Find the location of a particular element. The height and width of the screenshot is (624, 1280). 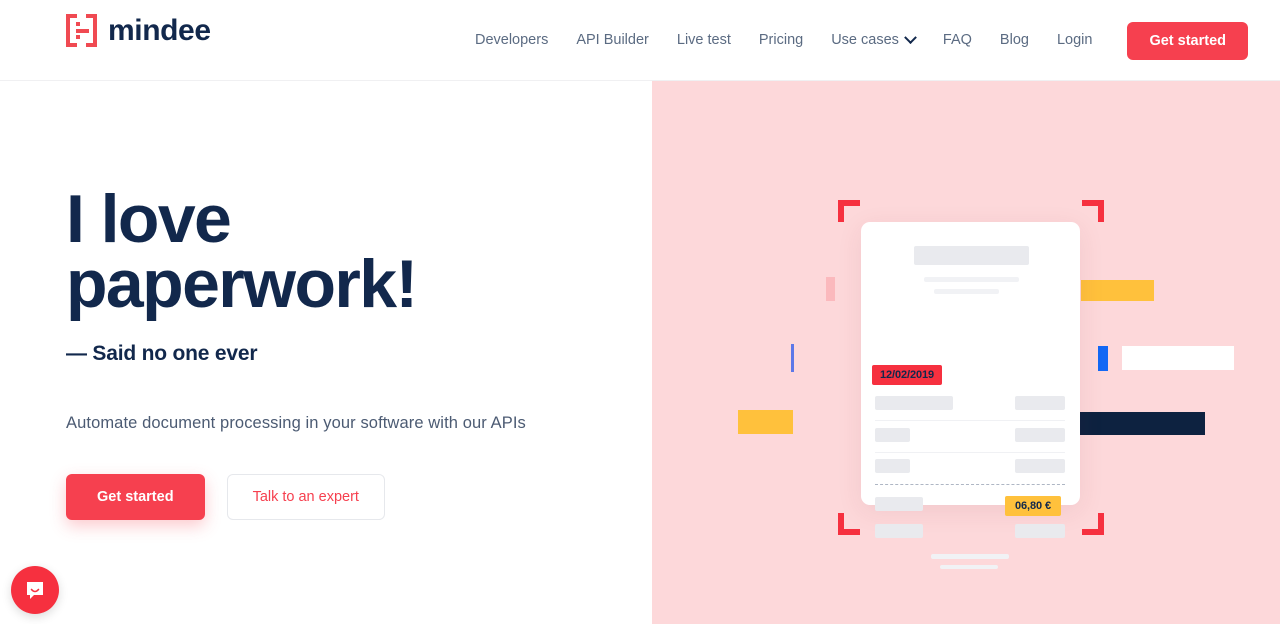

hero-get-started-button: Get started is located at coordinates (135, 497).